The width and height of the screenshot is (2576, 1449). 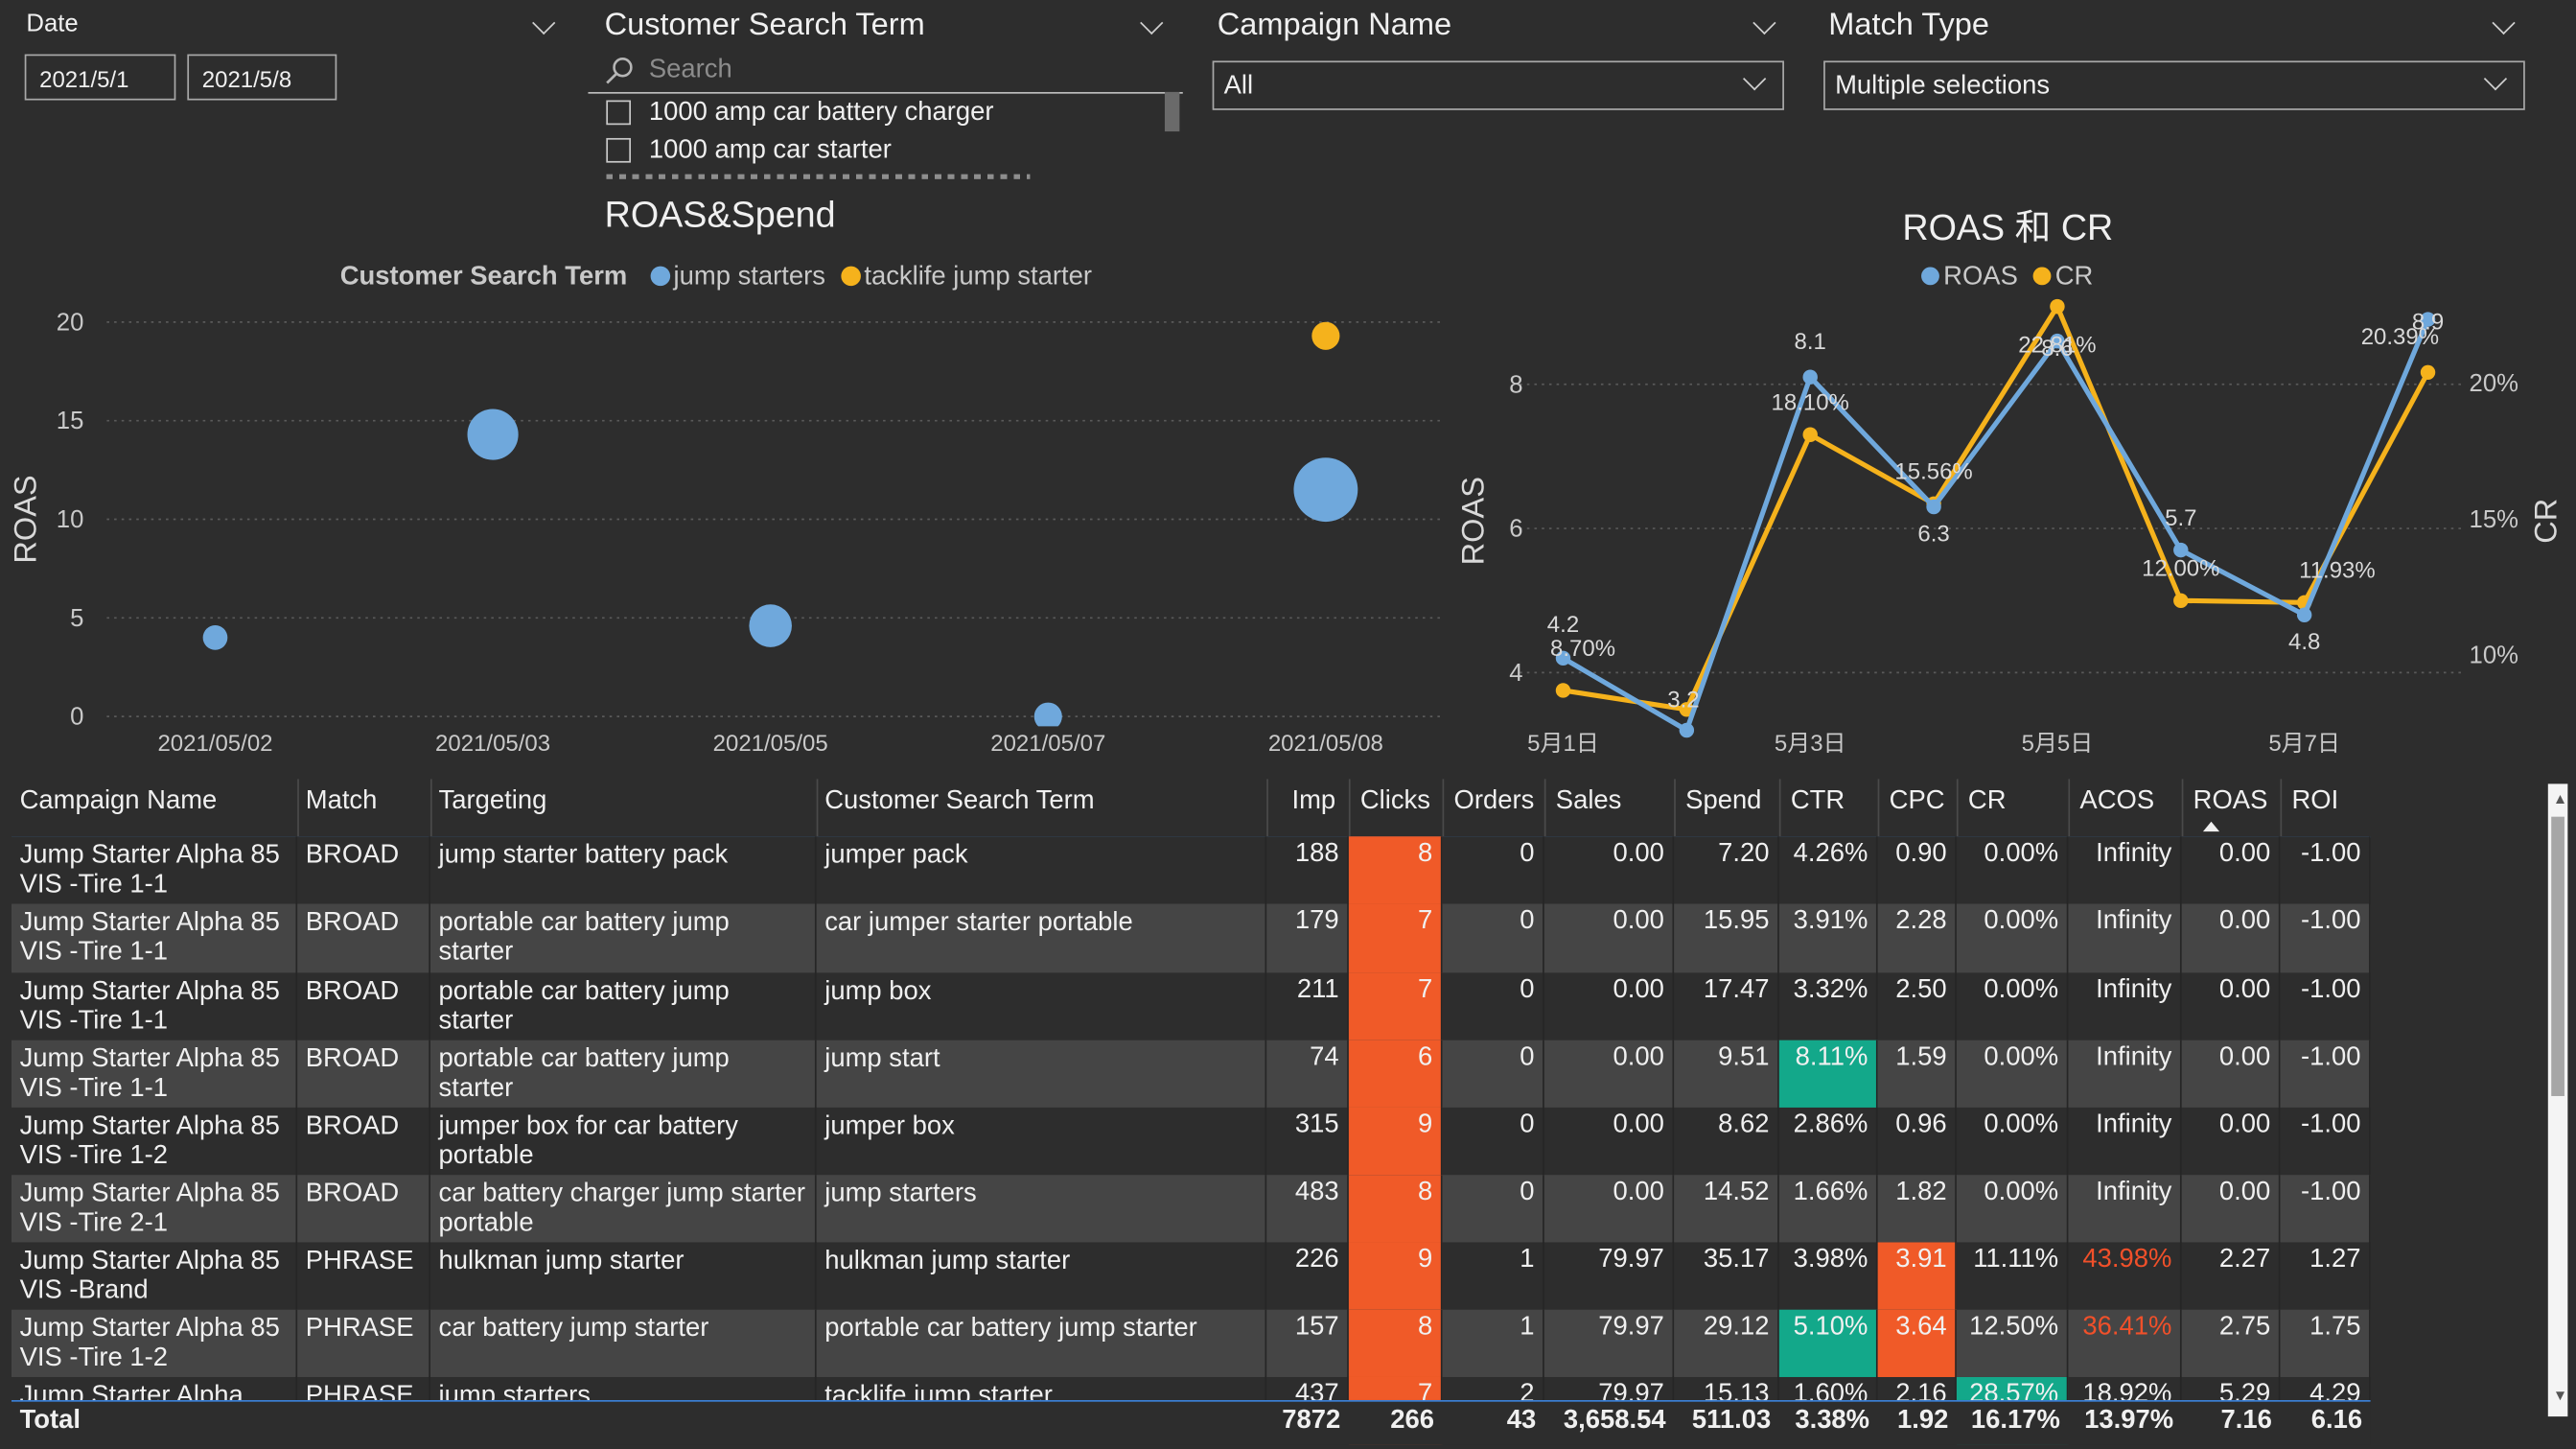 I want to click on search-term-scrollbar, so click(x=1172, y=112).